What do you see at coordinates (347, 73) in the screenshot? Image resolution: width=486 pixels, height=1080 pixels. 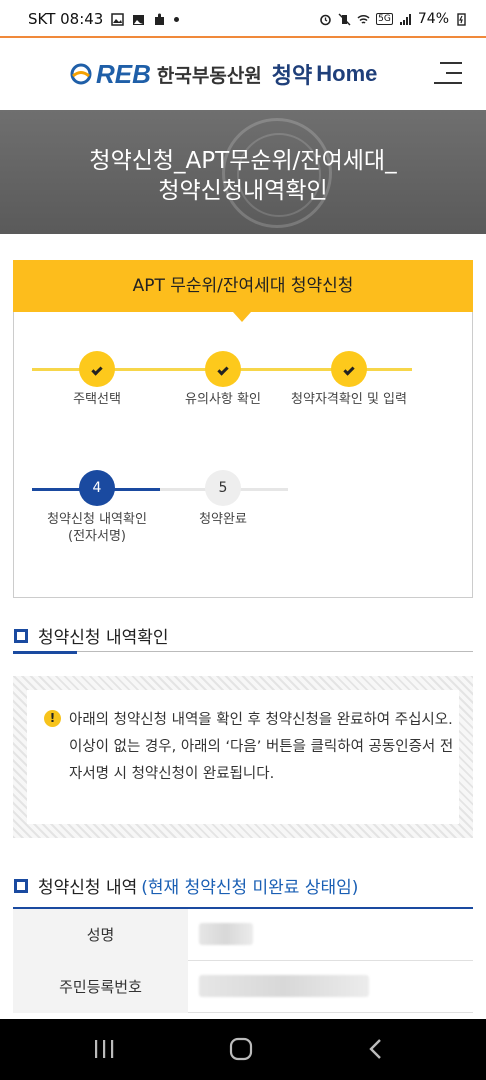 I see `logo-home-text: Home` at bounding box center [347, 73].